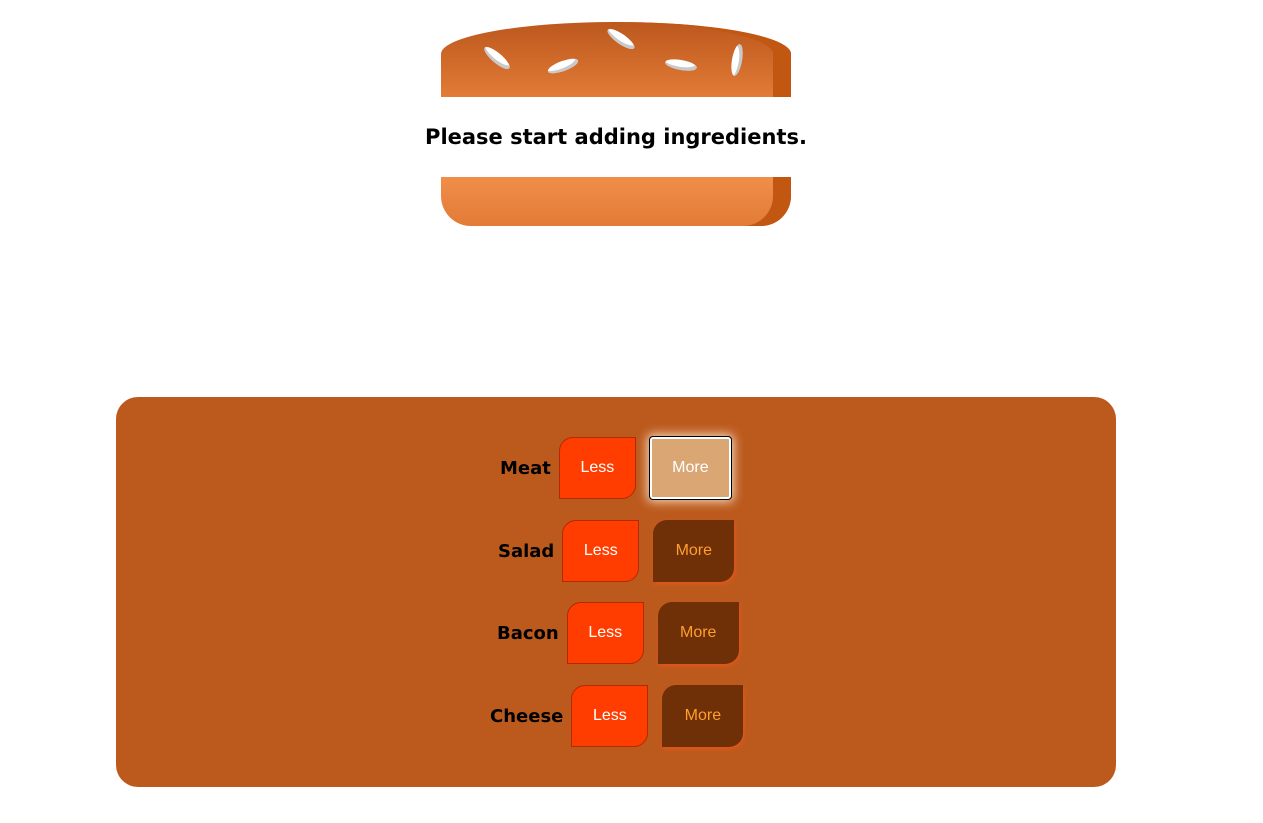 The width and height of the screenshot is (1263, 823). What do you see at coordinates (616, 201) in the screenshot?
I see `bread-bottom` at bounding box center [616, 201].